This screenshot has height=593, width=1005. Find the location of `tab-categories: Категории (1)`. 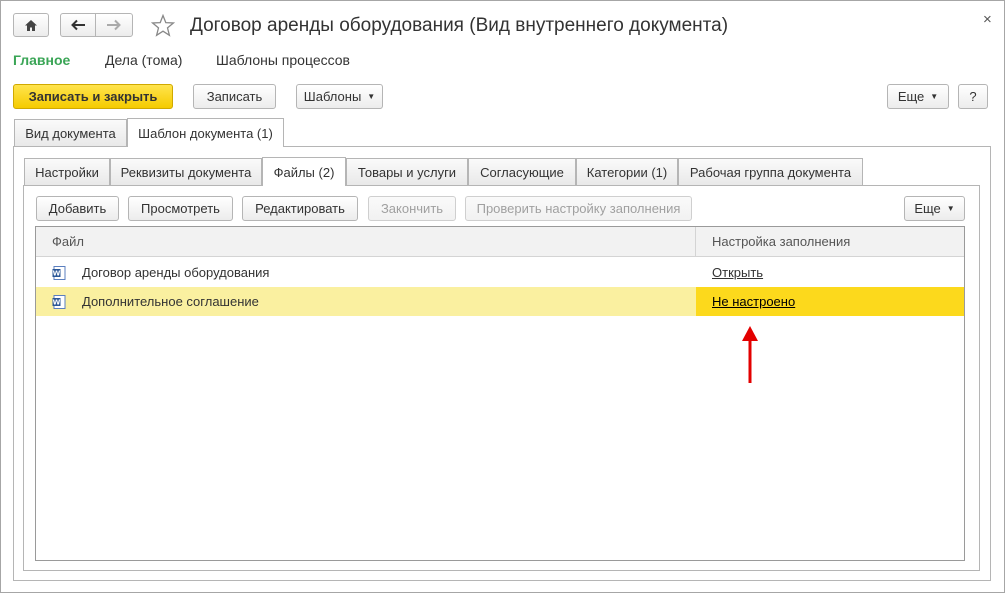

tab-categories: Категории (1) is located at coordinates (627, 171).